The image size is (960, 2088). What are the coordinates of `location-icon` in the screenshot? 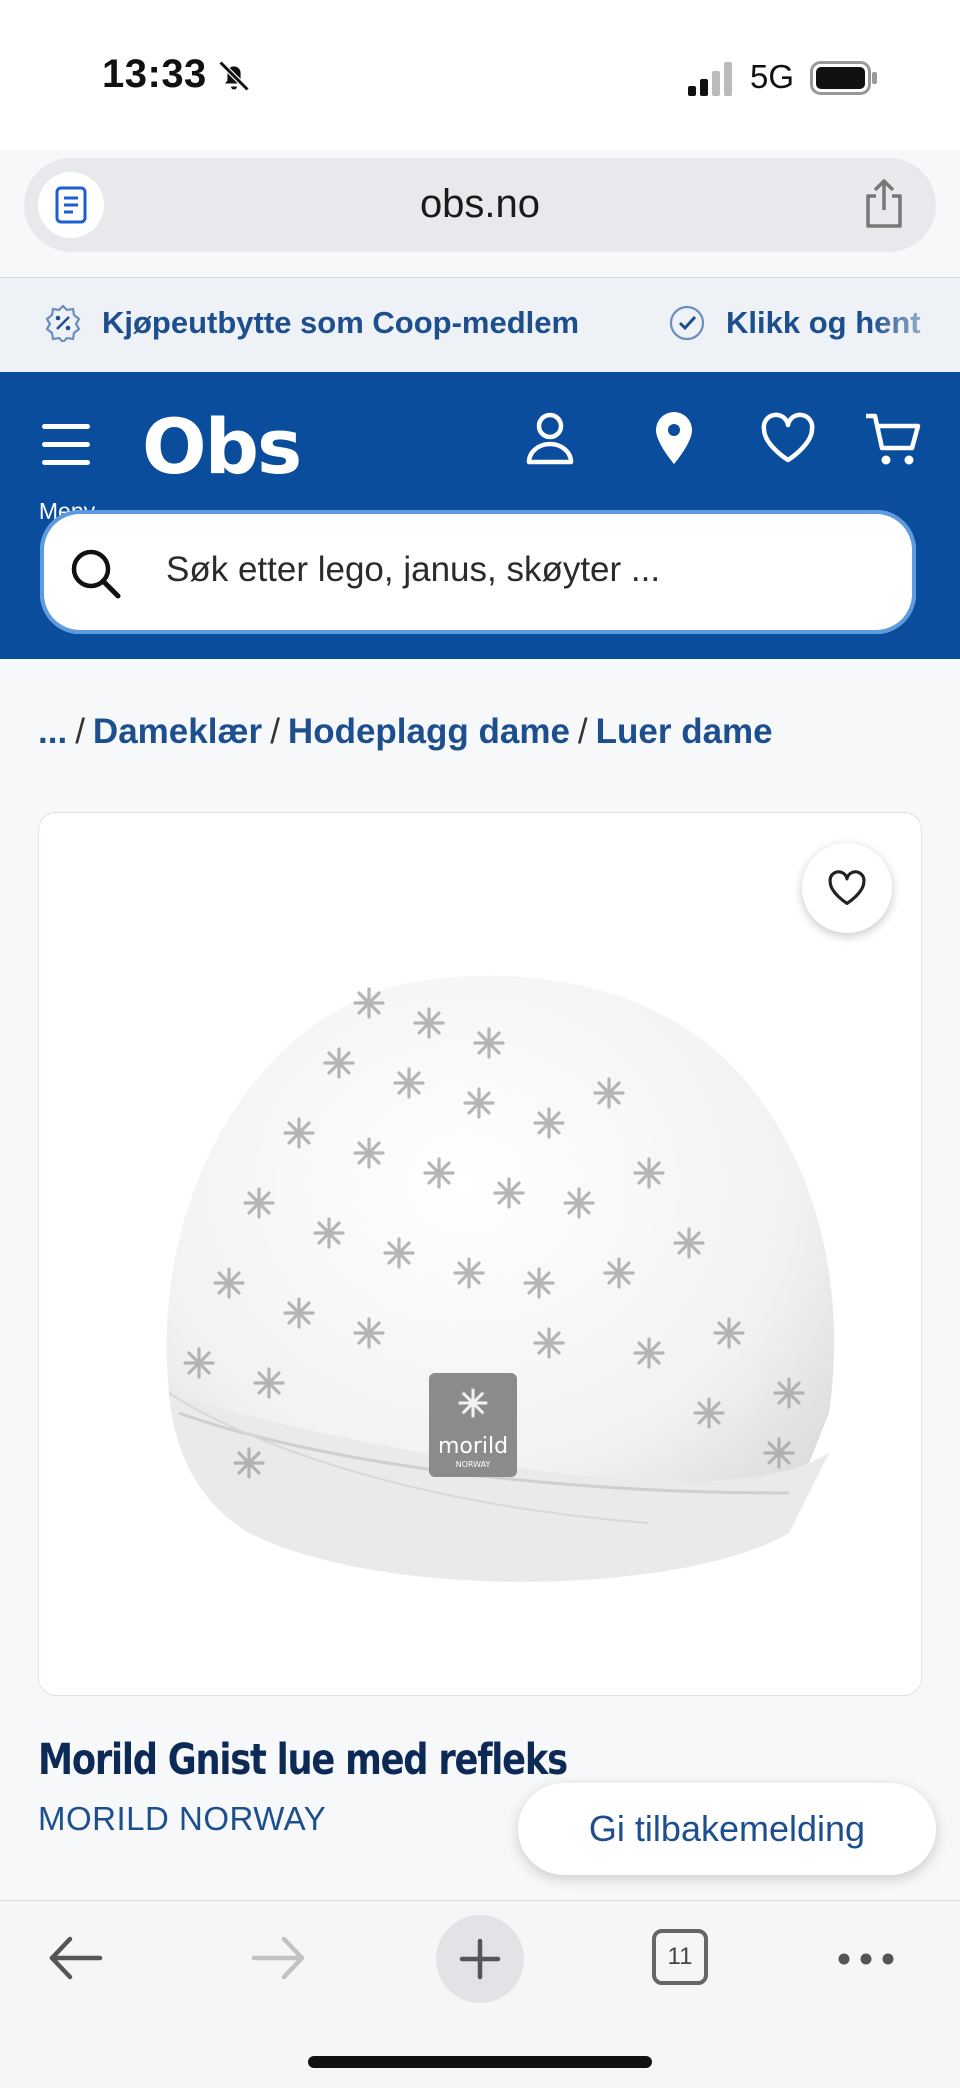 It's located at (674, 438).